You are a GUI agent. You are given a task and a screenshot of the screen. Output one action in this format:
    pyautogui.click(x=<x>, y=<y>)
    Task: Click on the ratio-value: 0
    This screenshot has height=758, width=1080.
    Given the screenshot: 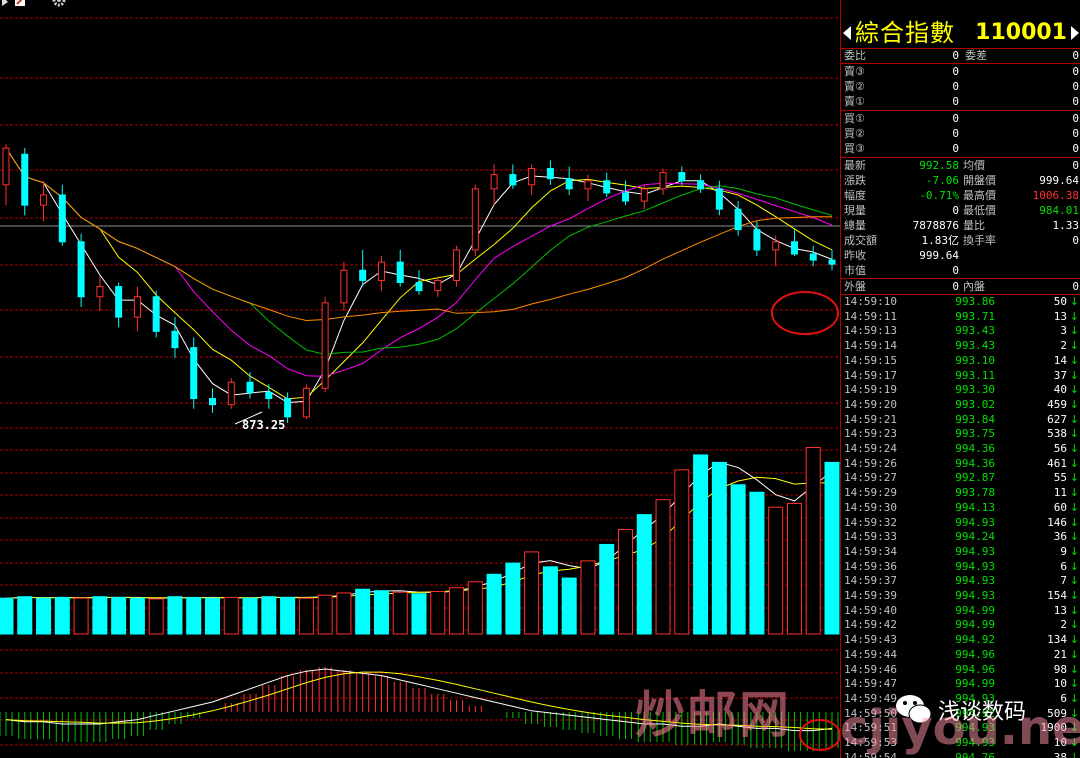 What is the action you would take?
    pyautogui.click(x=955, y=55)
    